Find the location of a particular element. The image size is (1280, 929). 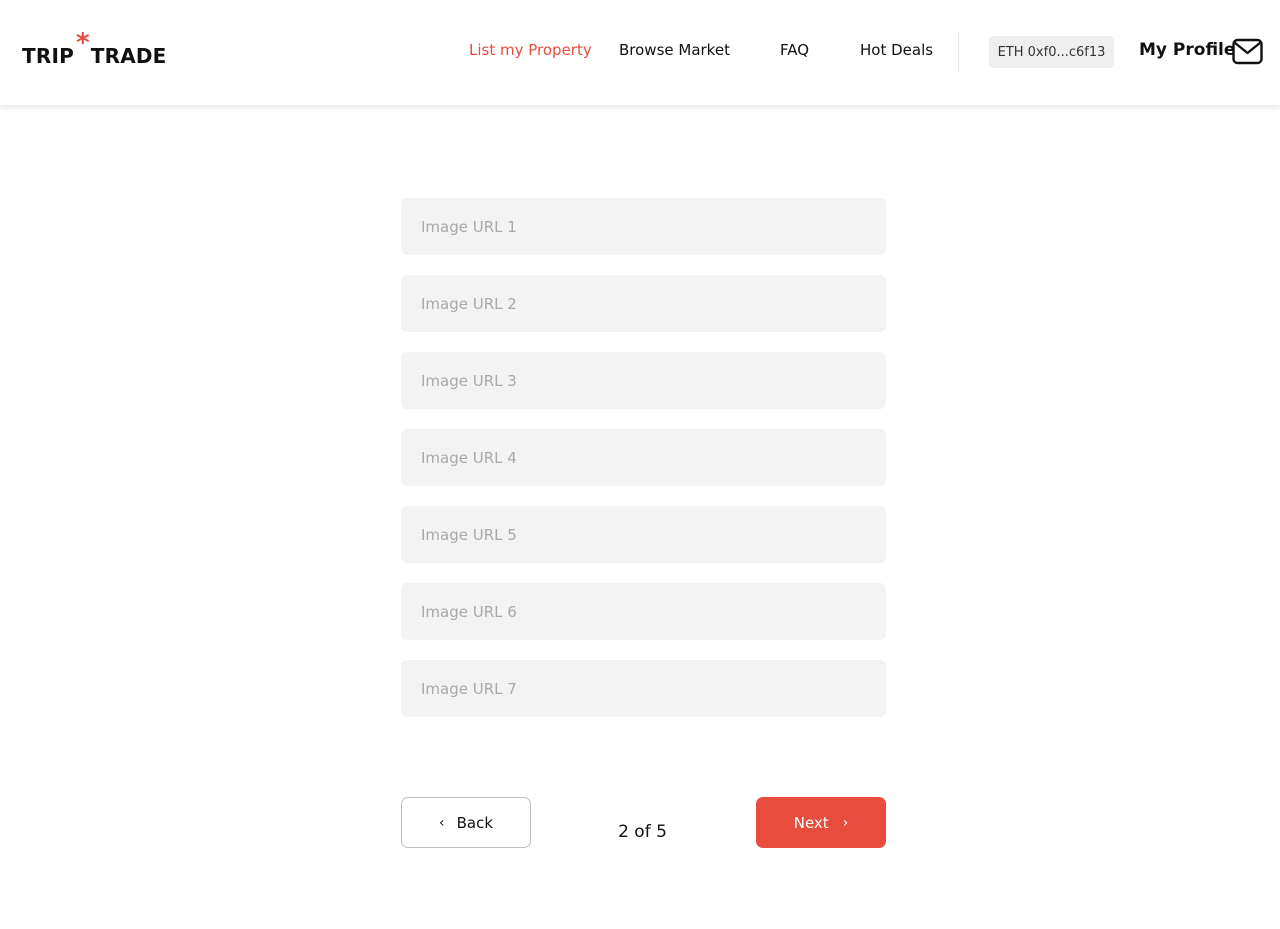

next-button-label: Next is located at coordinates (811, 822).